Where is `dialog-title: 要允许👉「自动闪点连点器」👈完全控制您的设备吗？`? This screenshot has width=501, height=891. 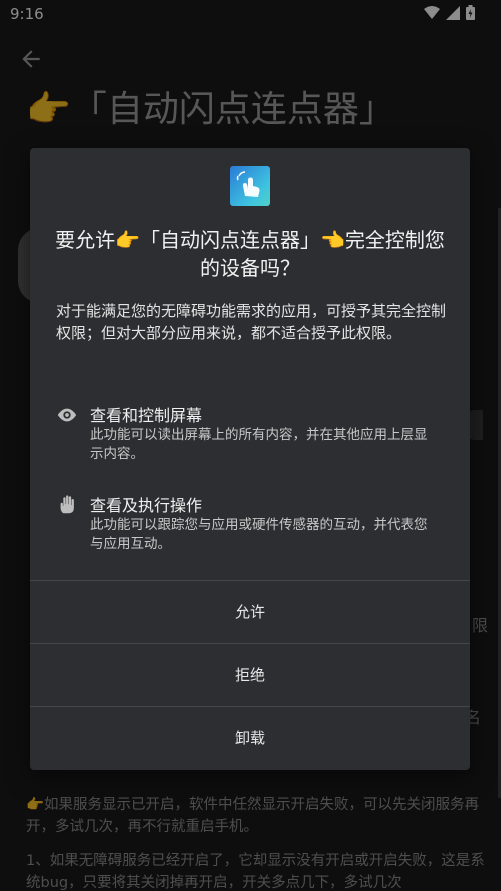 dialog-title: 要允许👉「自动闪点连点器」👈完全控制您的设备吗？ is located at coordinates (250, 254).